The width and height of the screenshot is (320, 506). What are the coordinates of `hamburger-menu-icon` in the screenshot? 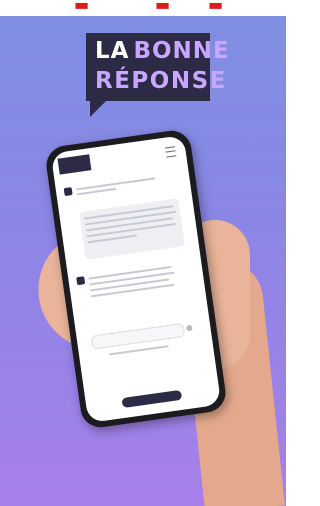 It's located at (171, 152).